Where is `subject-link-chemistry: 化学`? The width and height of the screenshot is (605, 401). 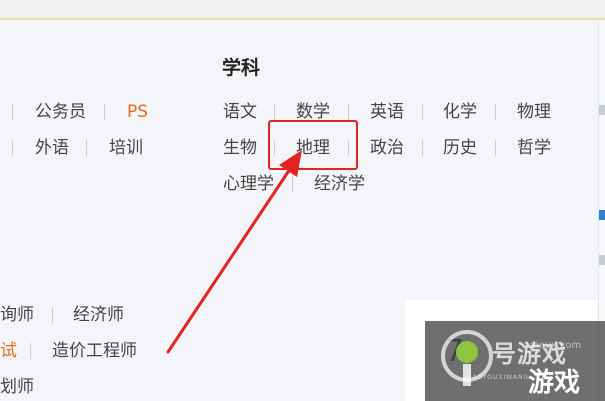 subject-link-chemistry: 化学 is located at coordinates (460, 112).